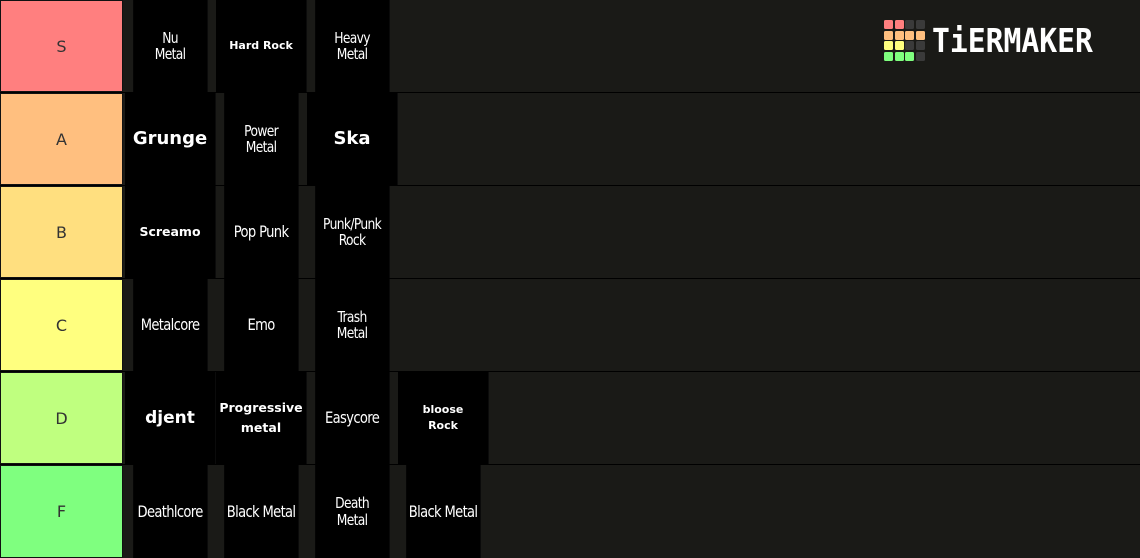 This screenshot has width=1140, height=558. What do you see at coordinates (61, 46) in the screenshot?
I see `tier-label-s: S` at bounding box center [61, 46].